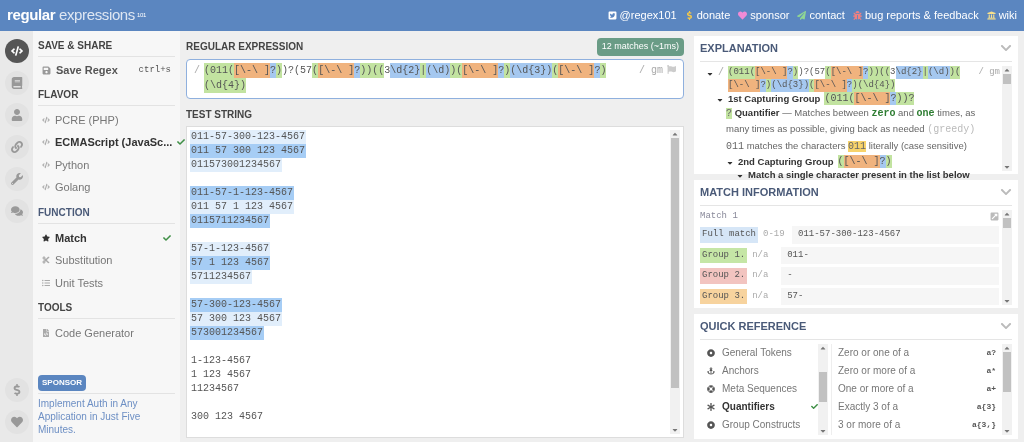 The image size is (1024, 442). Describe the element at coordinates (642, 15) in the screenshot. I see `header-link: @regex101` at that location.